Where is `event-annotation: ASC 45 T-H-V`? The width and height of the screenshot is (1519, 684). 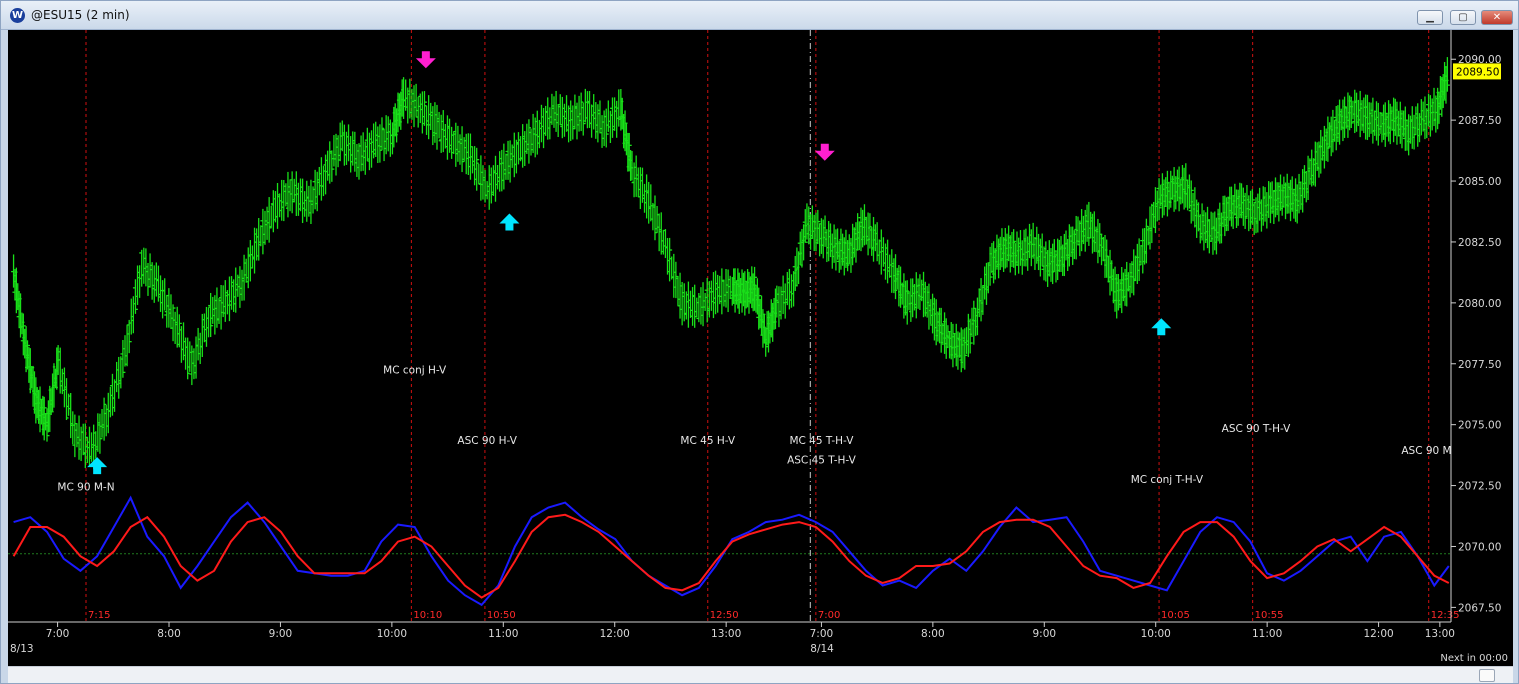 event-annotation: ASC 45 T-H-V is located at coordinates (822, 461).